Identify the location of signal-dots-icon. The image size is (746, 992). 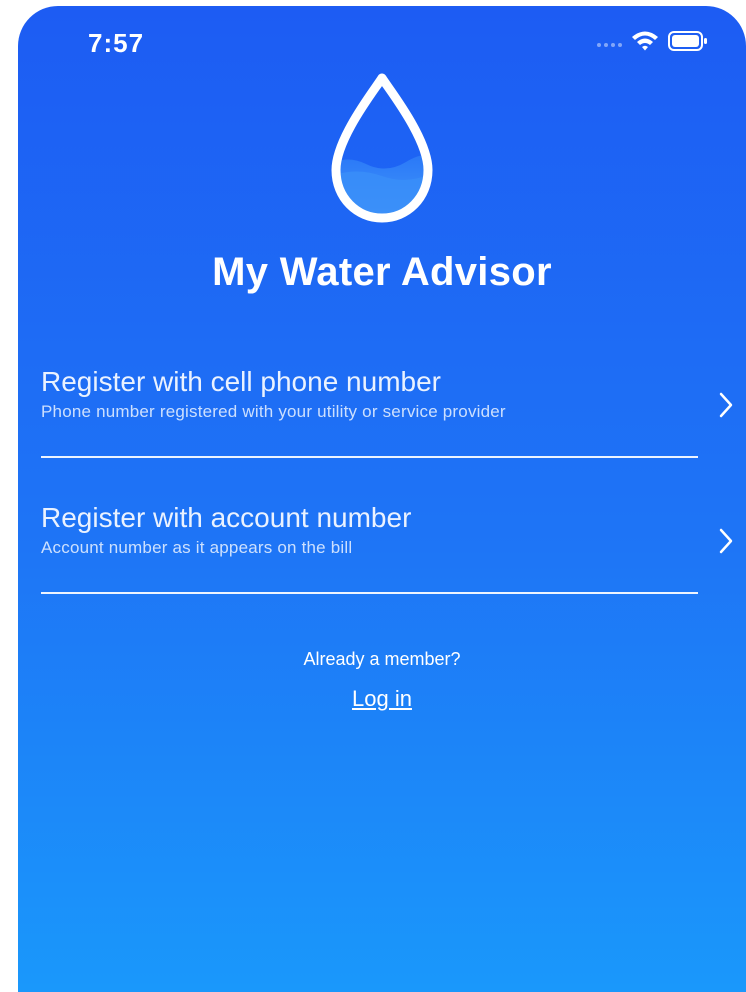
(609, 45).